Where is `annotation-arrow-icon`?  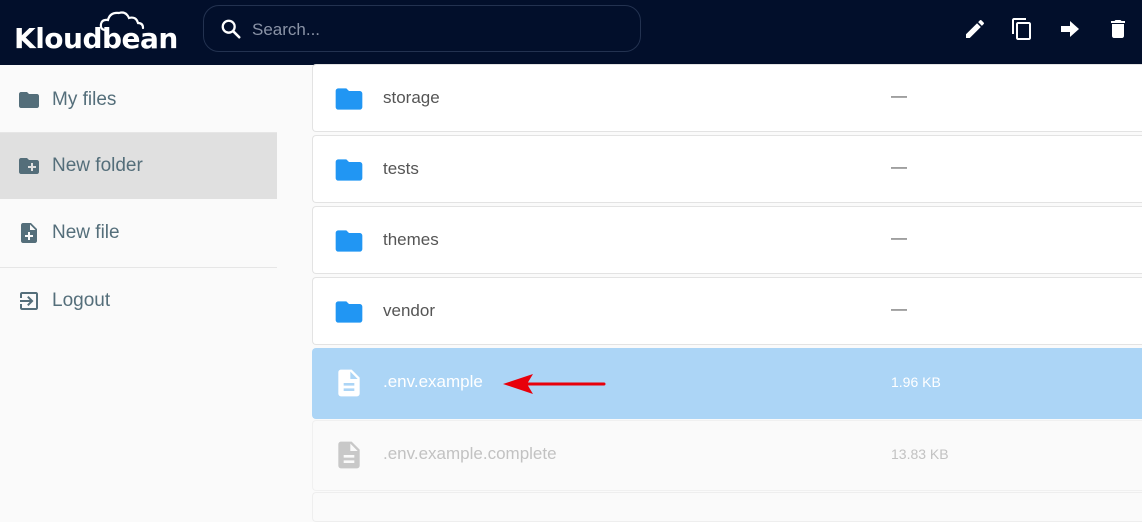 annotation-arrow-icon is located at coordinates (554, 384).